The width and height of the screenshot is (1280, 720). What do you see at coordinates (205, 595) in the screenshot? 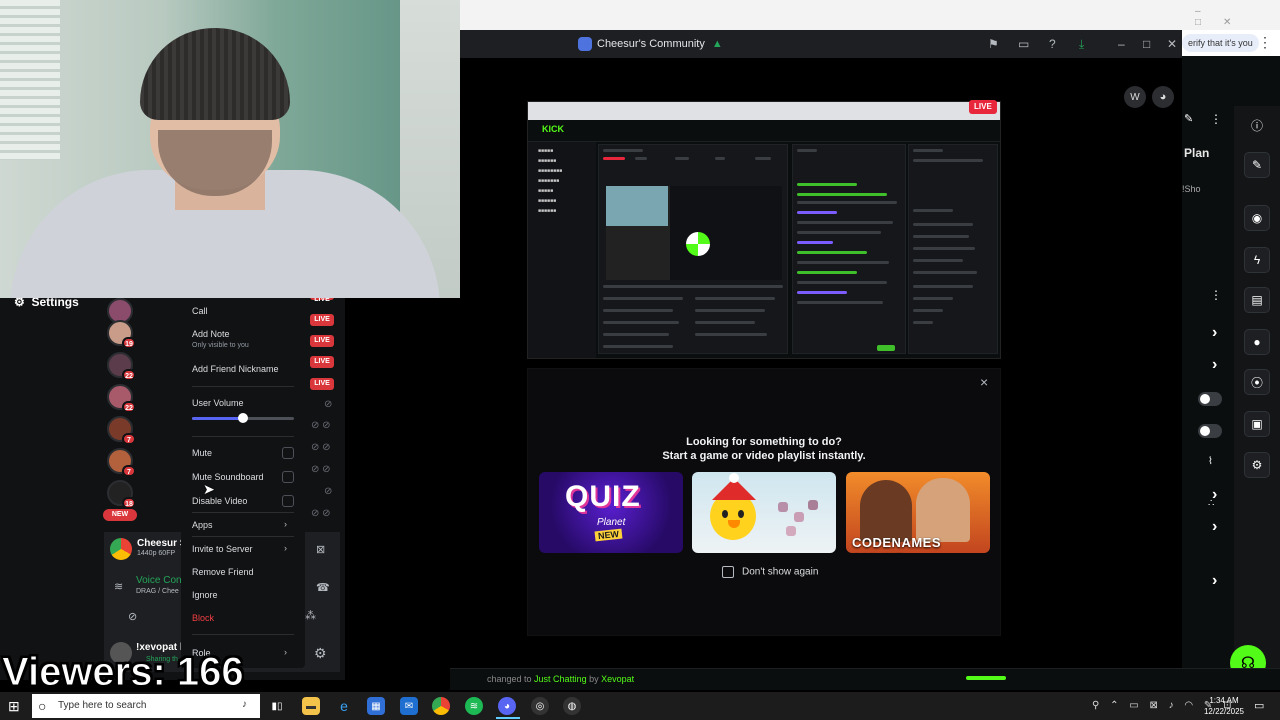
I see `menu-item-ignore: Ignore` at bounding box center [205, 595].